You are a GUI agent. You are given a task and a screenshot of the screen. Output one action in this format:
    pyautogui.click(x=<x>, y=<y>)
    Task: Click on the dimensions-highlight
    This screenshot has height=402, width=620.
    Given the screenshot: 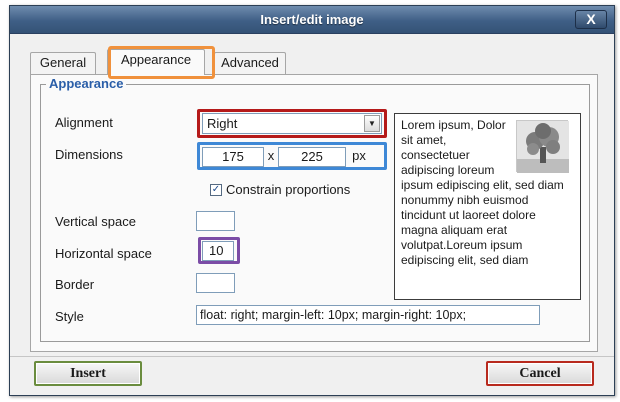 What is the action you would take?
    pyautogui.click(x=292, y=156)
    